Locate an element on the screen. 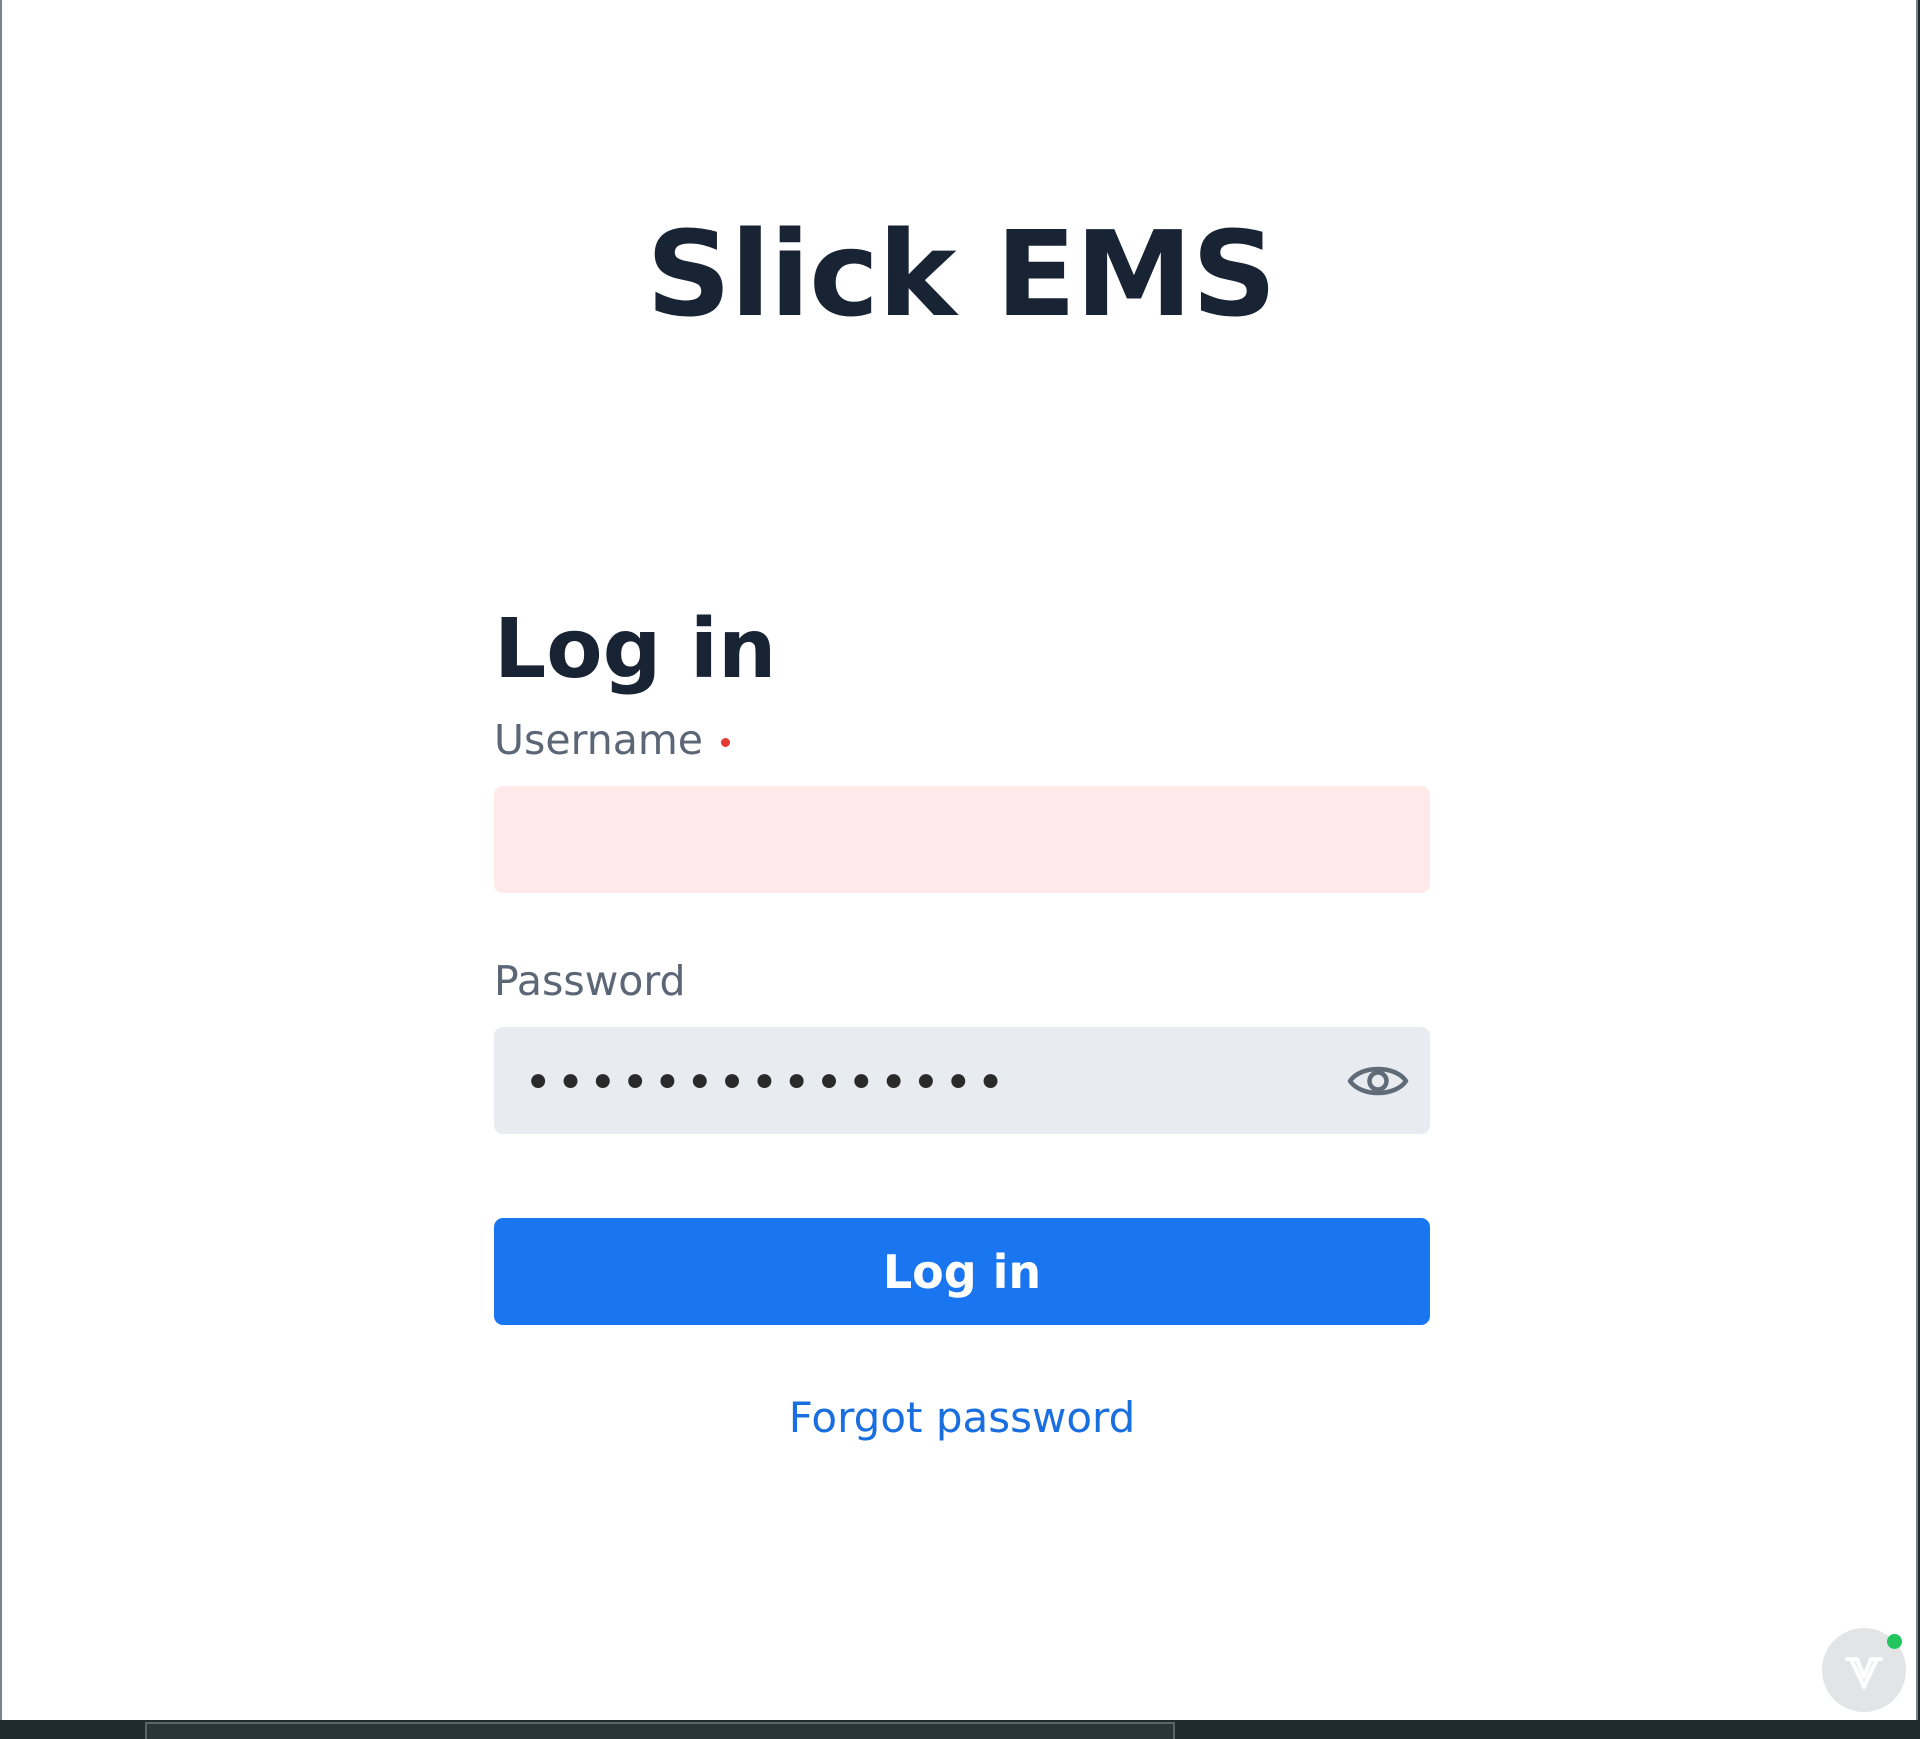 This screenshot has height=1739, width=1920. username-label-text: Username is located at coordinates (599, 740).